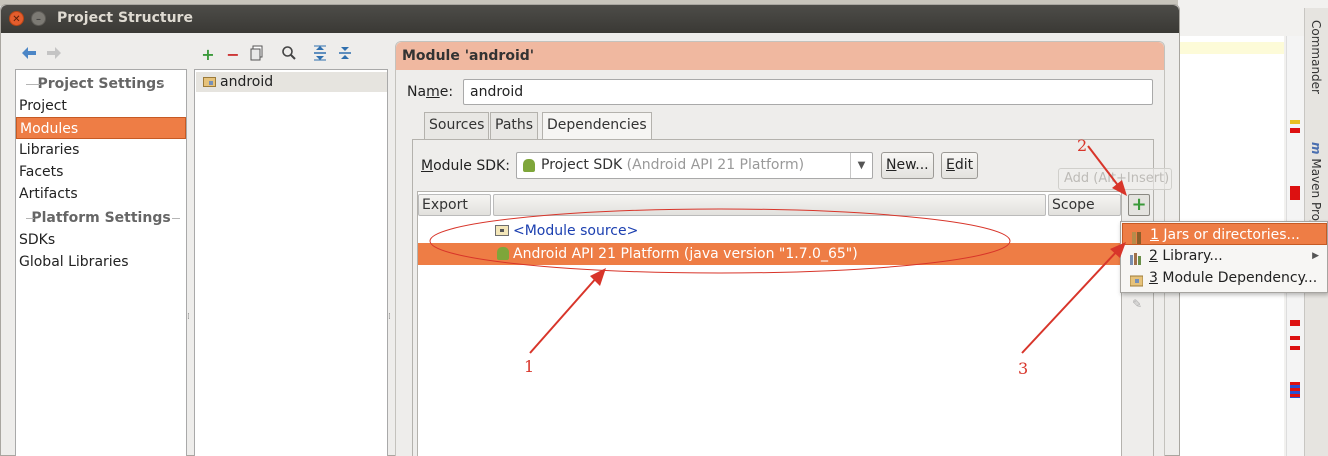 The width and height of the screenshot is (1328, 456). What do you see at coordinates (529, 366) in the screenshot?
I see `annotation-number-1: 1` at bounding box center [529, 366].